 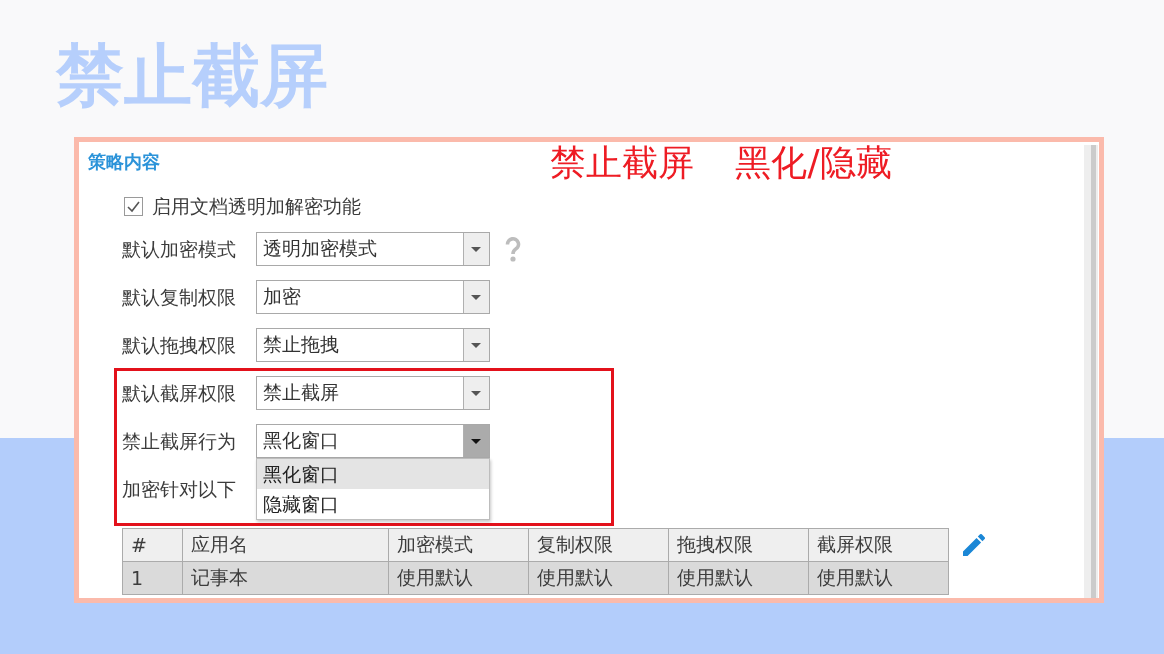 What do you see at coordinates (124, 162) in the screenshot?
I see `section-title: 策略内容` at bounding box center [124, 162].